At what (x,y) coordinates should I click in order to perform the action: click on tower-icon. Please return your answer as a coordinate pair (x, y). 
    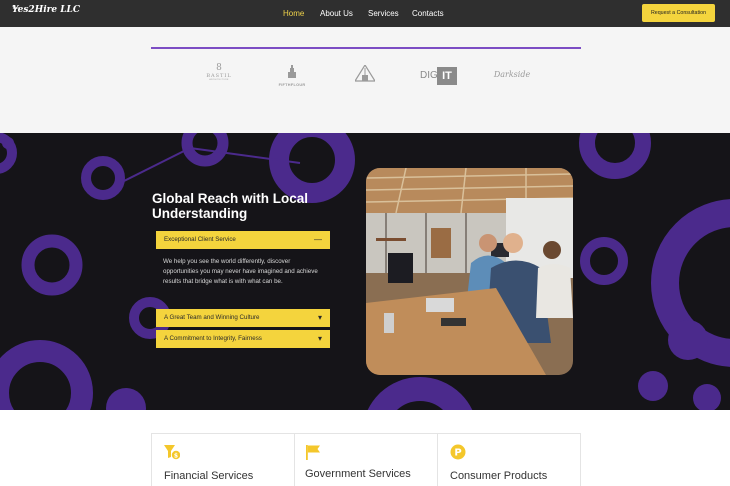
    Looking at the image, I should click on (292, 71).